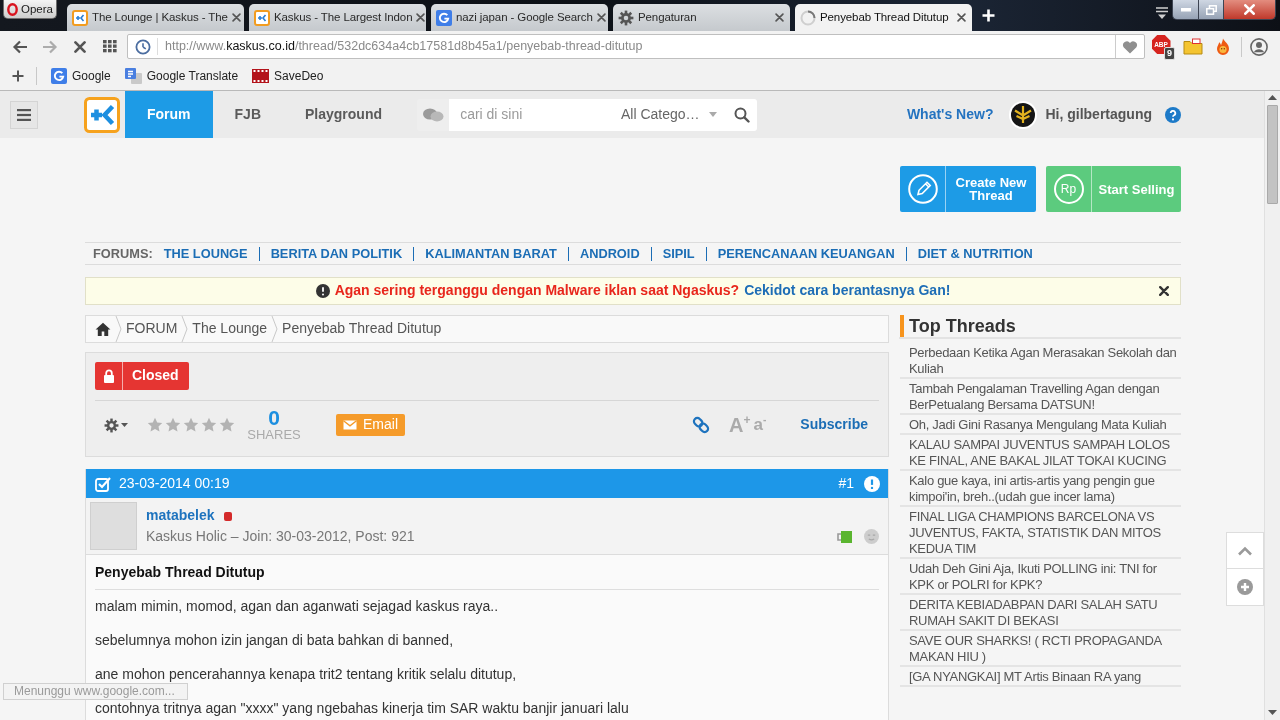 This screenshot has width=1280, height=720. What do you see at coordinates (1193, 46) in the screenshot?
I see `folder-icon` at bounding box center [1193, 46].